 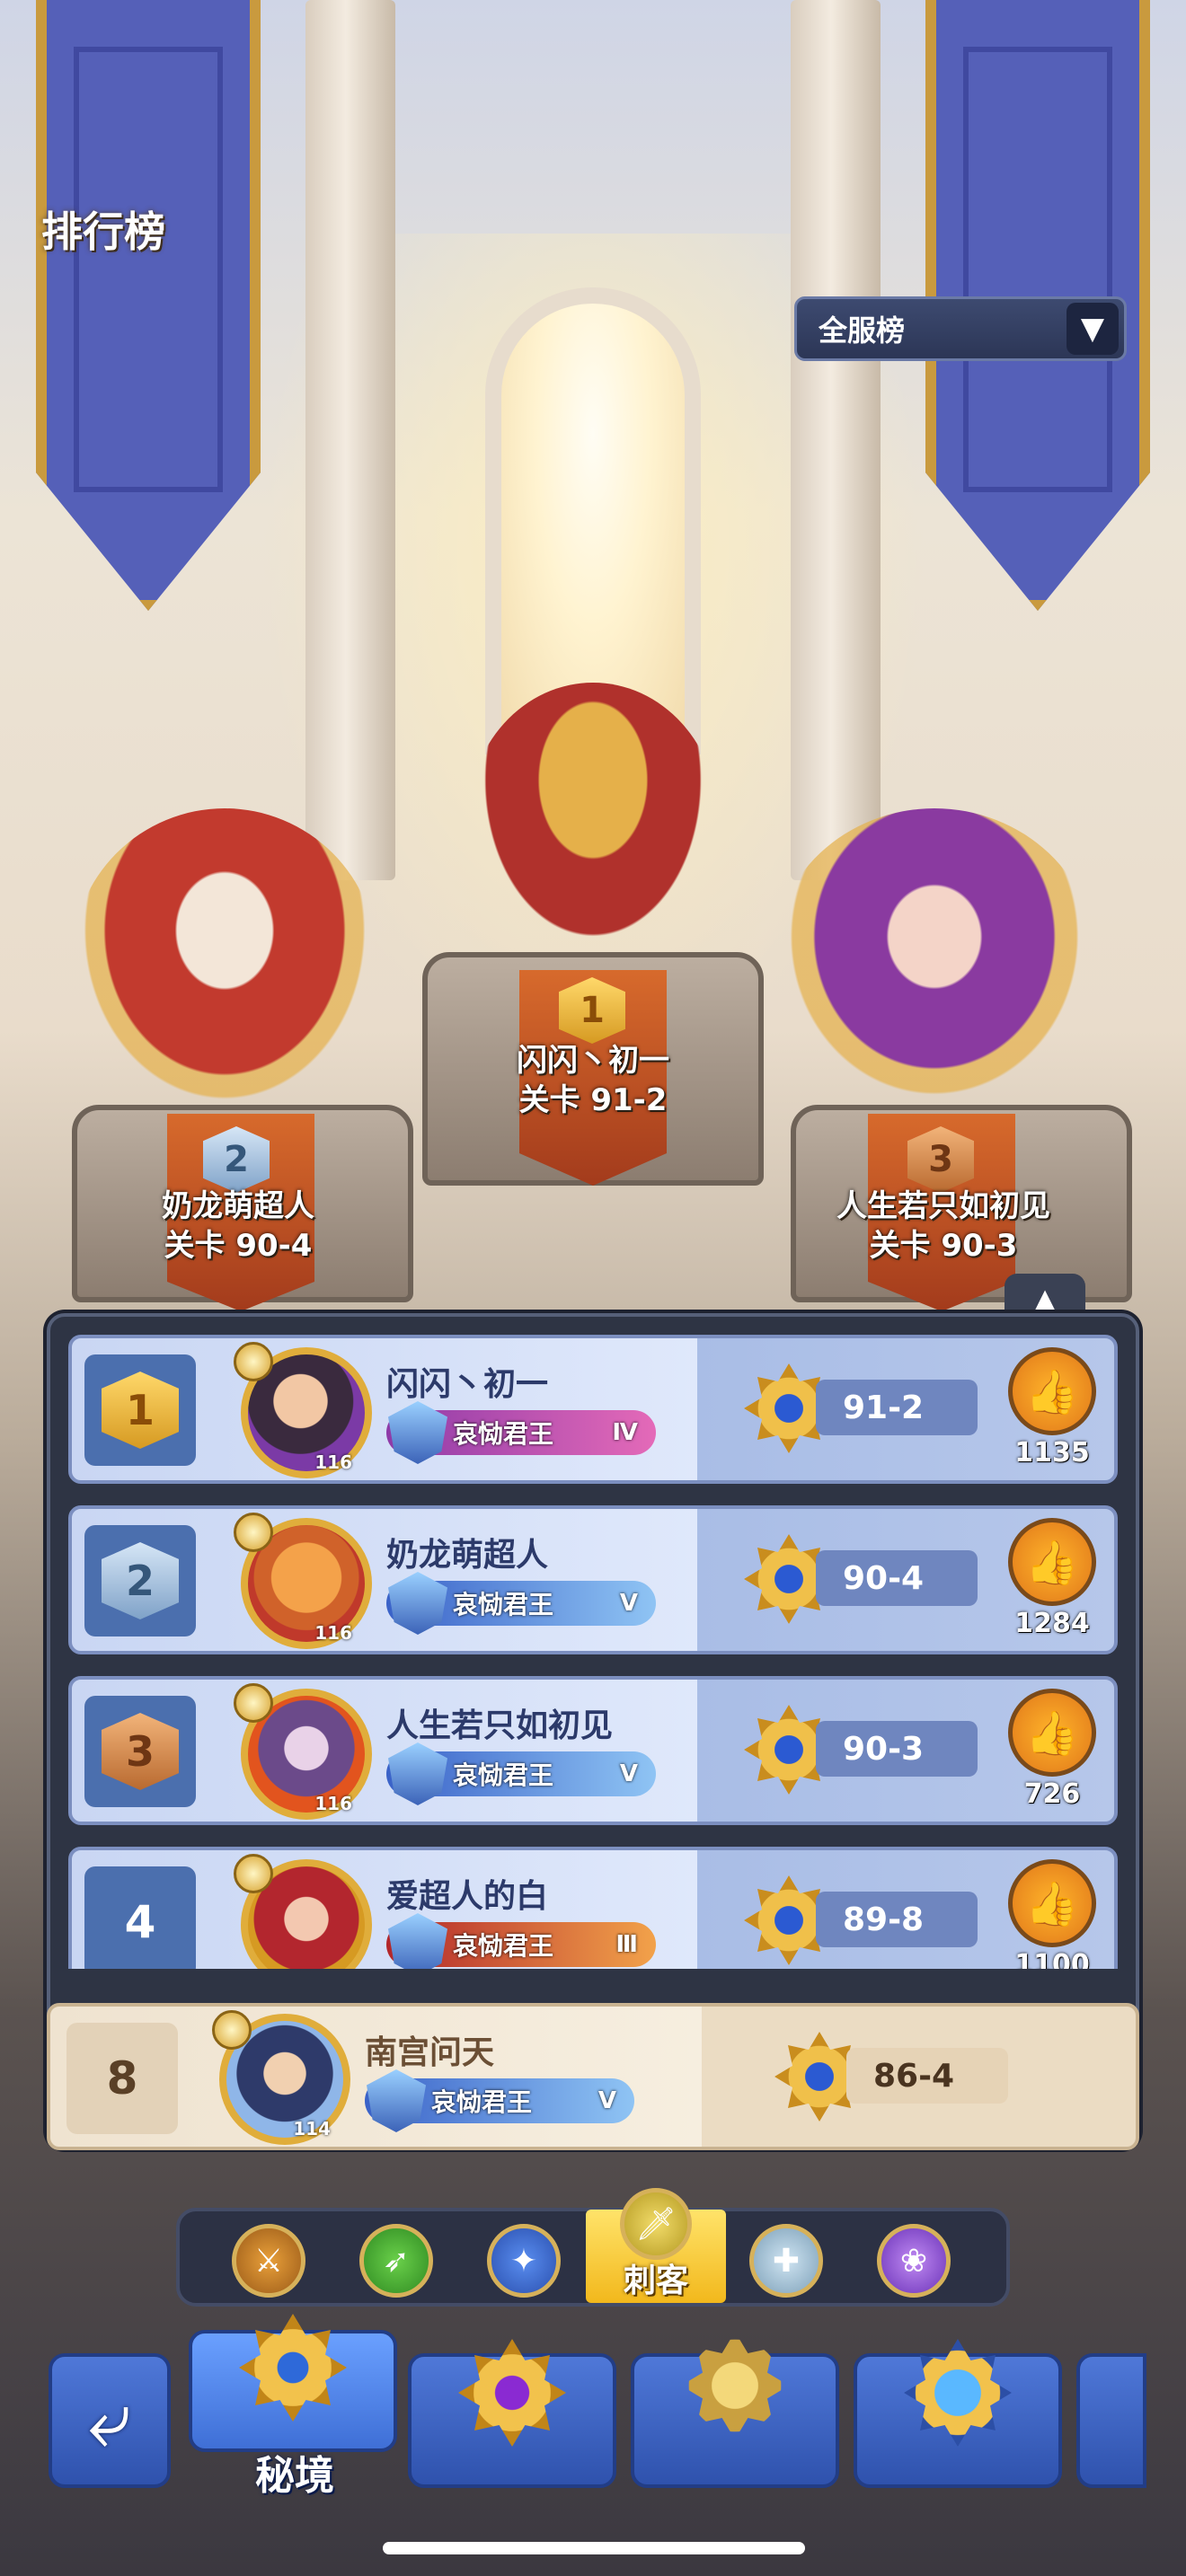 What do you see at coordinates (934, 961) in the screenshot?
I see `hero-third` at bounding box center [934, 961].